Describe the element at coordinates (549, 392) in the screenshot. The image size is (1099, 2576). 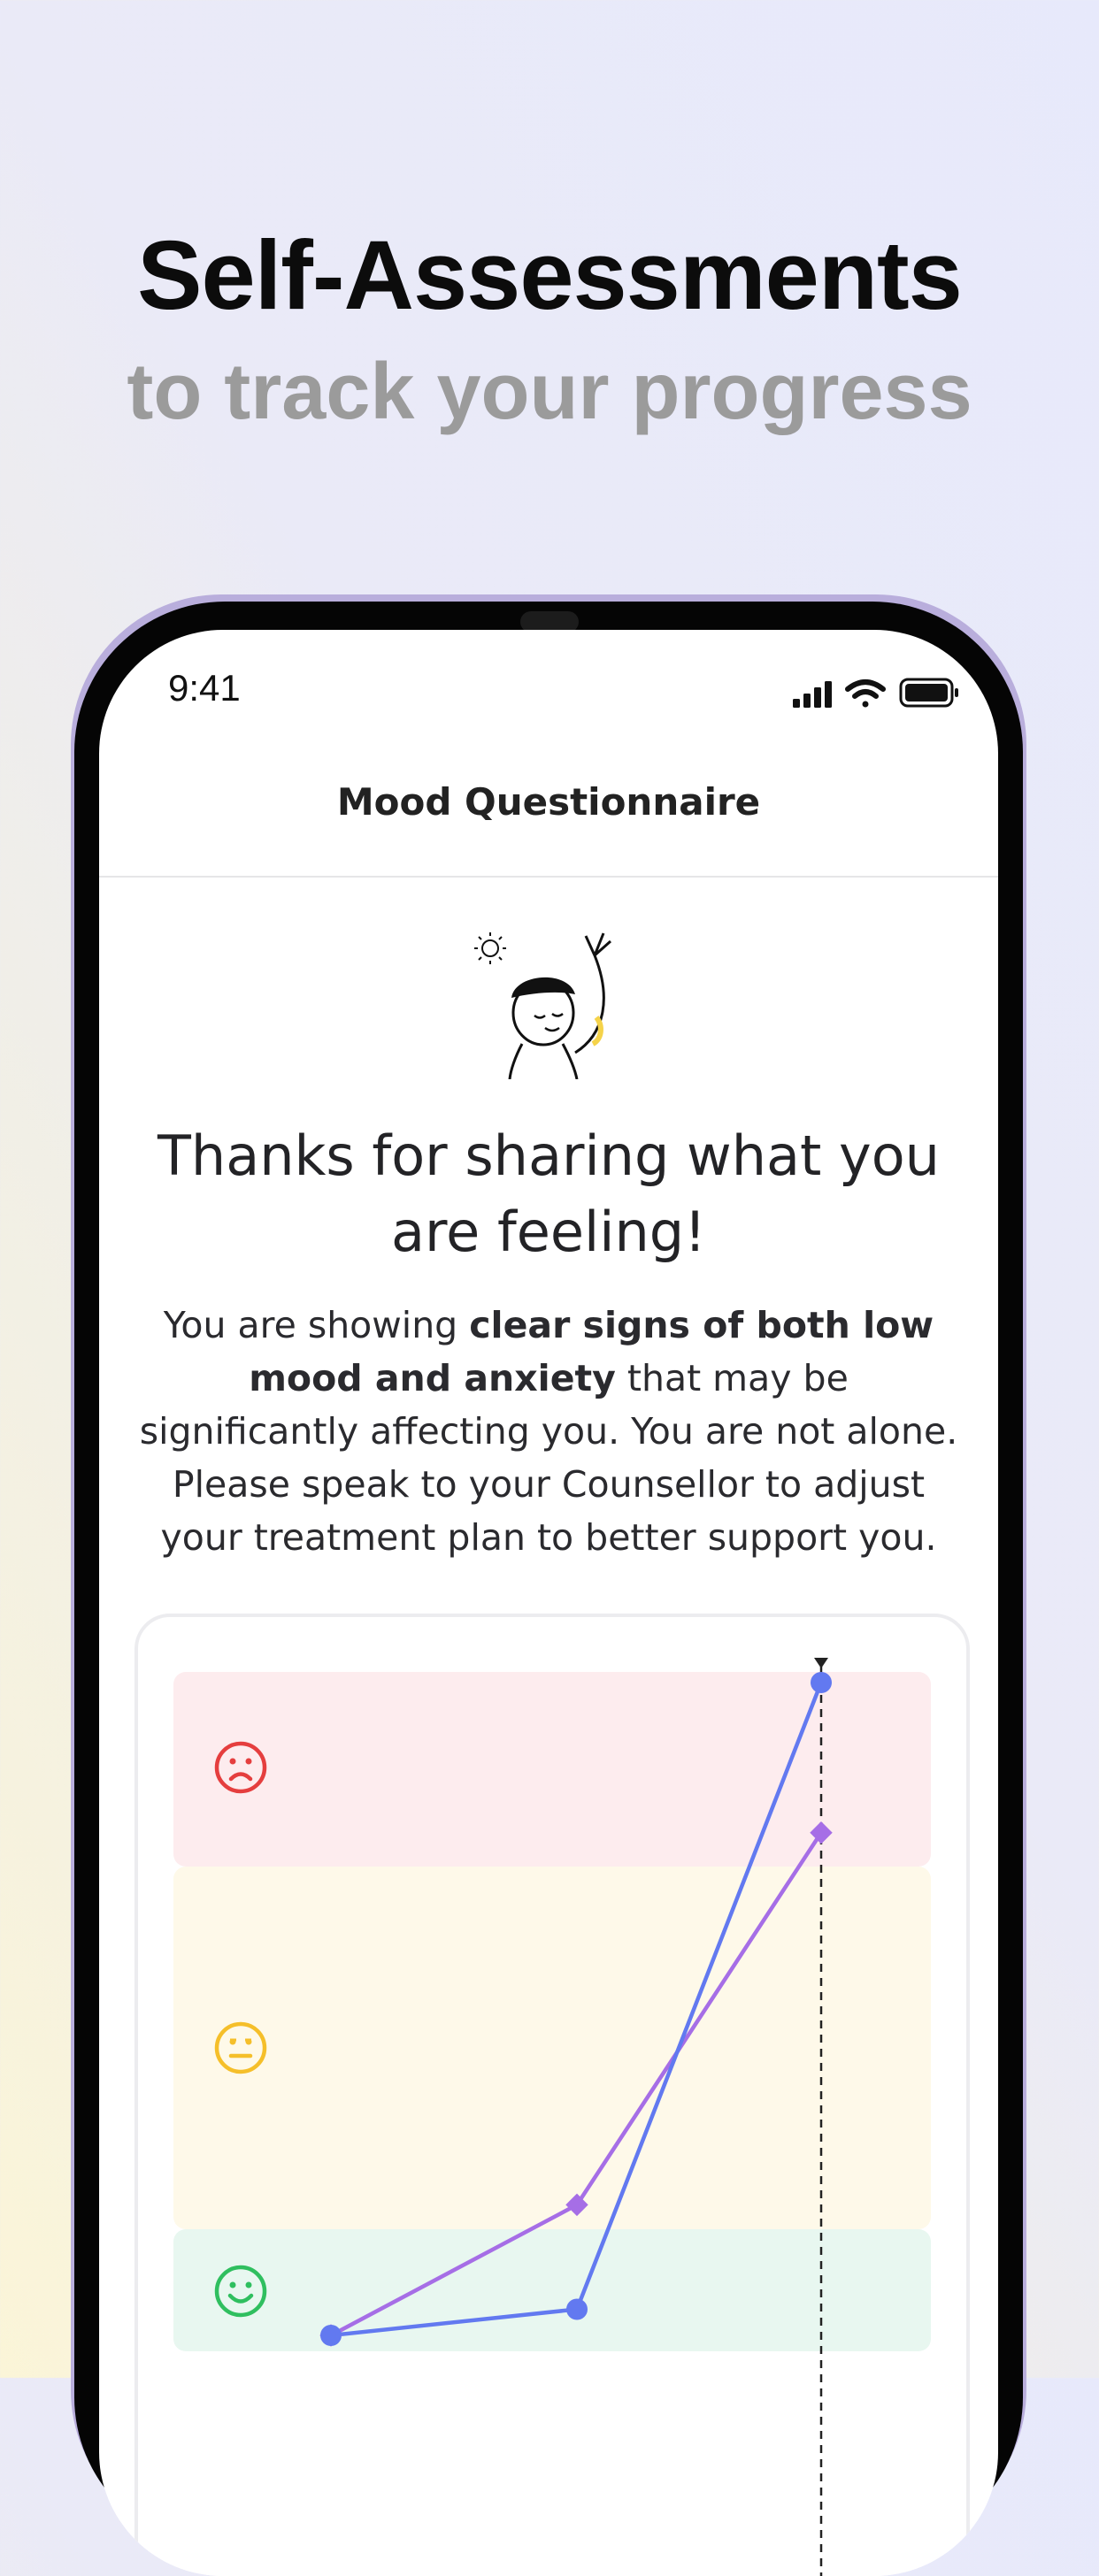
I see `hero-subtitle: to track your progress` at that location.